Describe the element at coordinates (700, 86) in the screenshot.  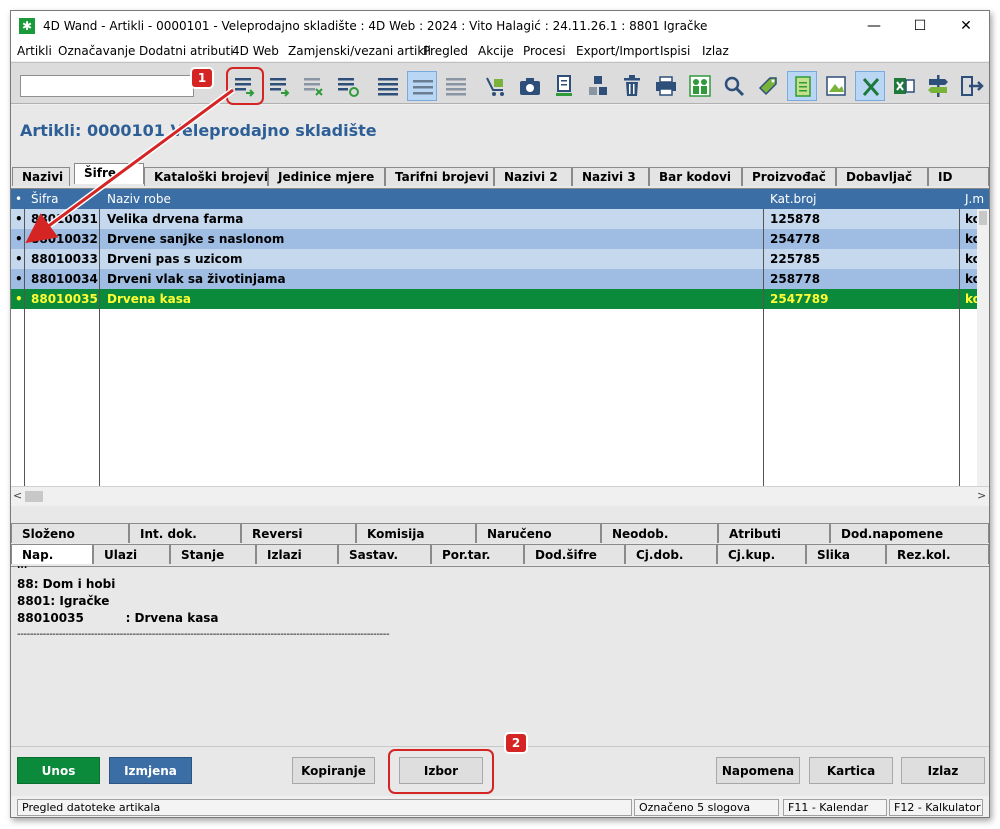
I see `people-icon` at that location.